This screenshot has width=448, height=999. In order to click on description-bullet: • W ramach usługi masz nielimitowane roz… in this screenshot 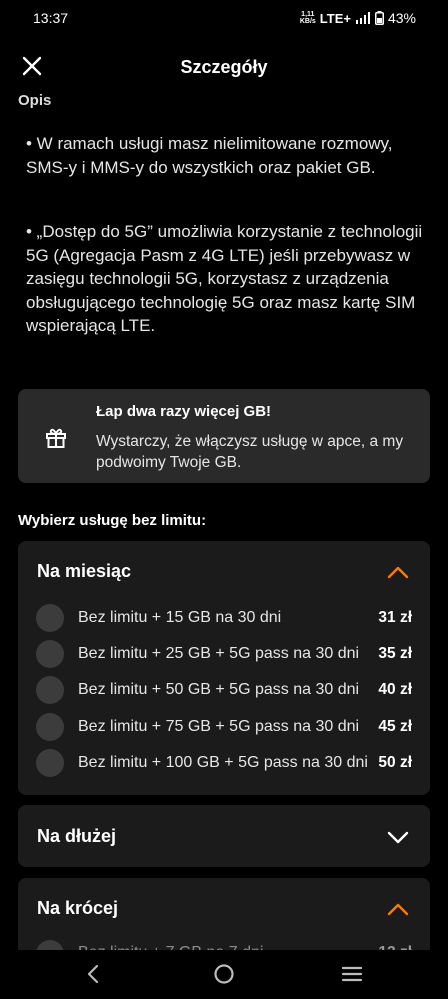, I will do `click(209, 155)`.